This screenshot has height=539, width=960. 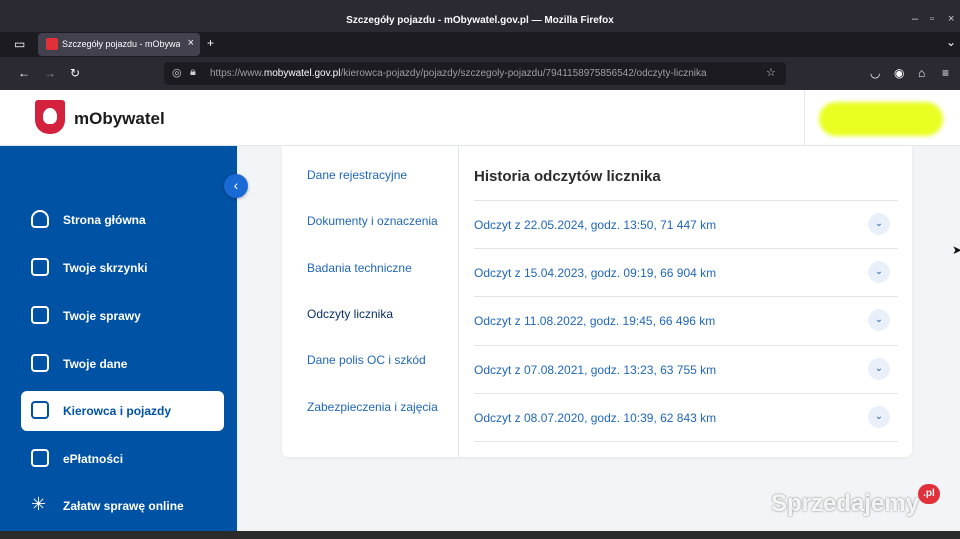 I want to click on subnav-item-dokumenty-i-oznaczenia: Dokumenty i oznaczenia, so click(x=372, y=221).